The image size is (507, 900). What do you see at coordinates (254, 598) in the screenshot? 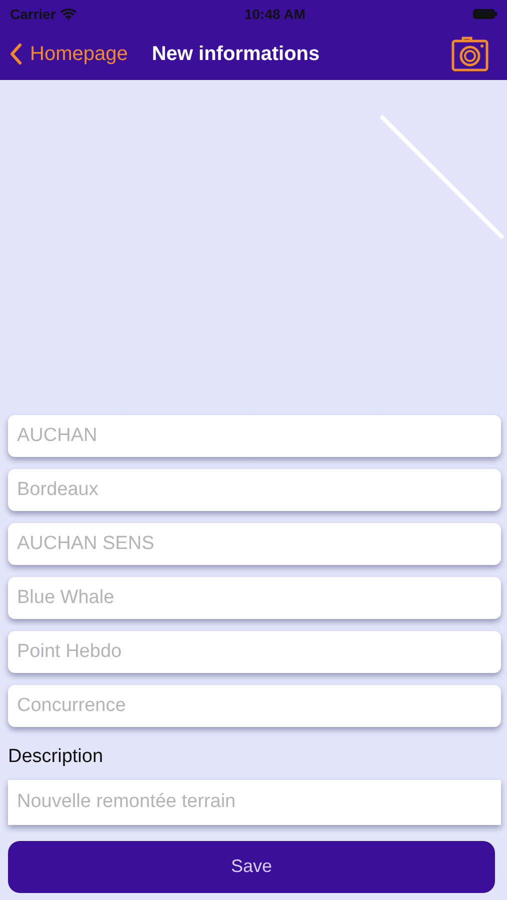
I see `text-field: Blue Whale` at bounding box center [254, 598].